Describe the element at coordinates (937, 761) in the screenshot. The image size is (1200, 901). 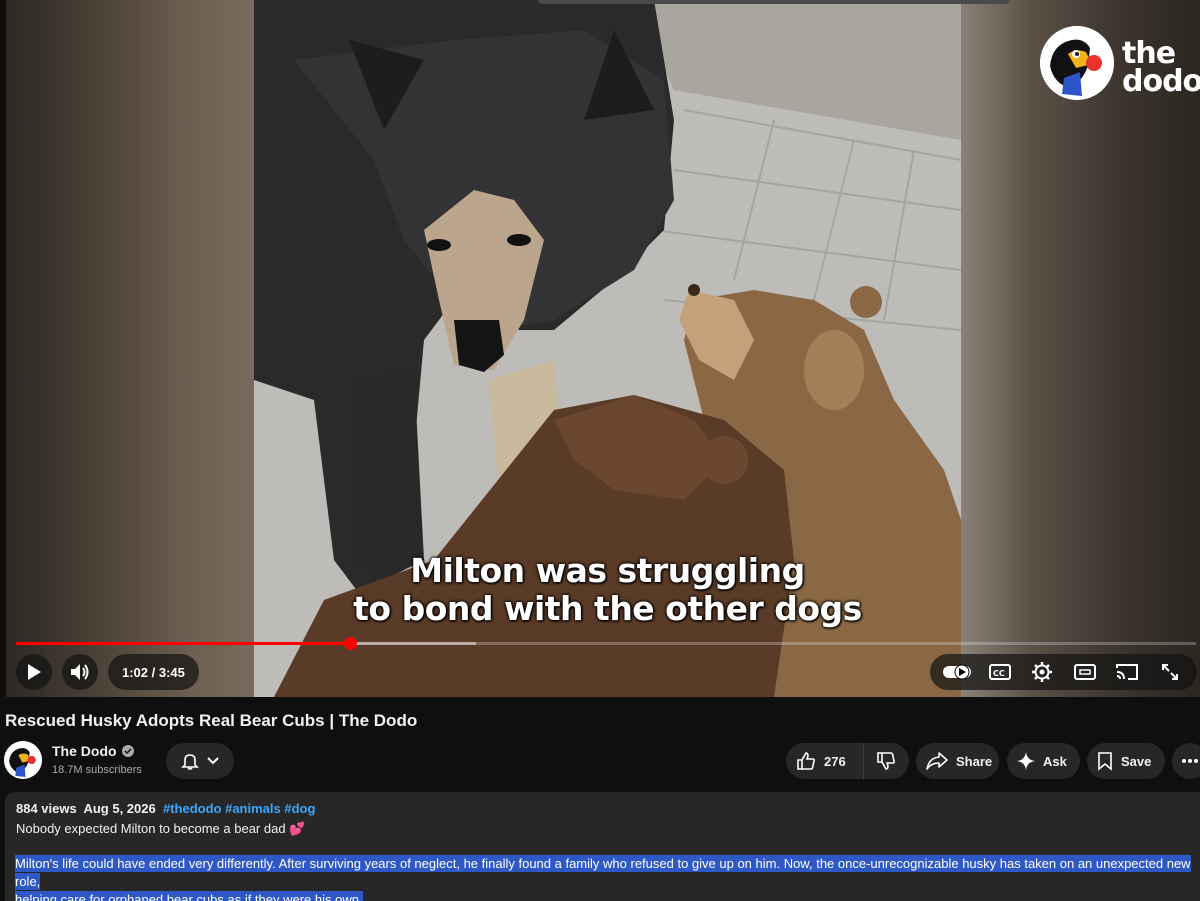
I see `share-icon` at that location.